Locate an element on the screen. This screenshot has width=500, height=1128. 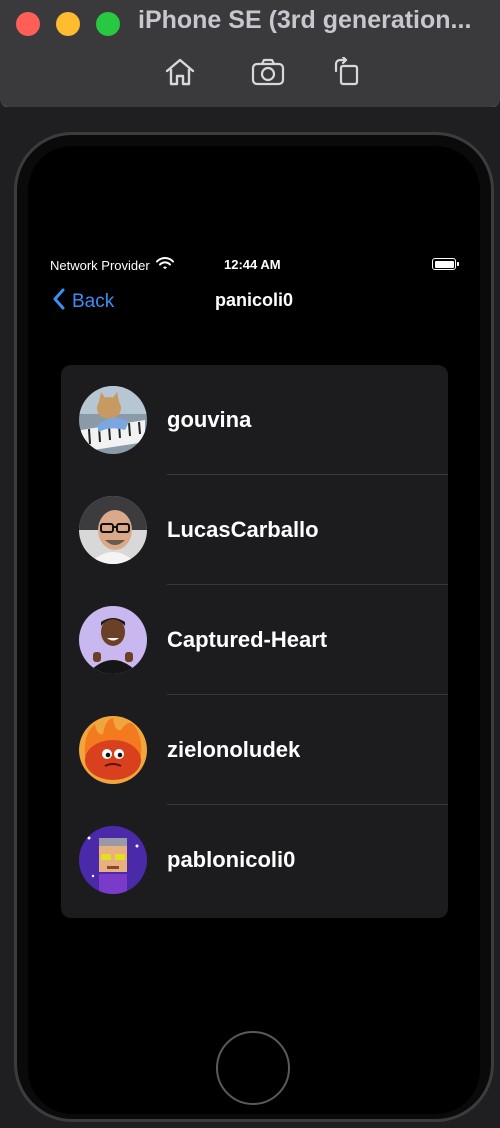
minimize-window-button is located at coordinates (68, 24).